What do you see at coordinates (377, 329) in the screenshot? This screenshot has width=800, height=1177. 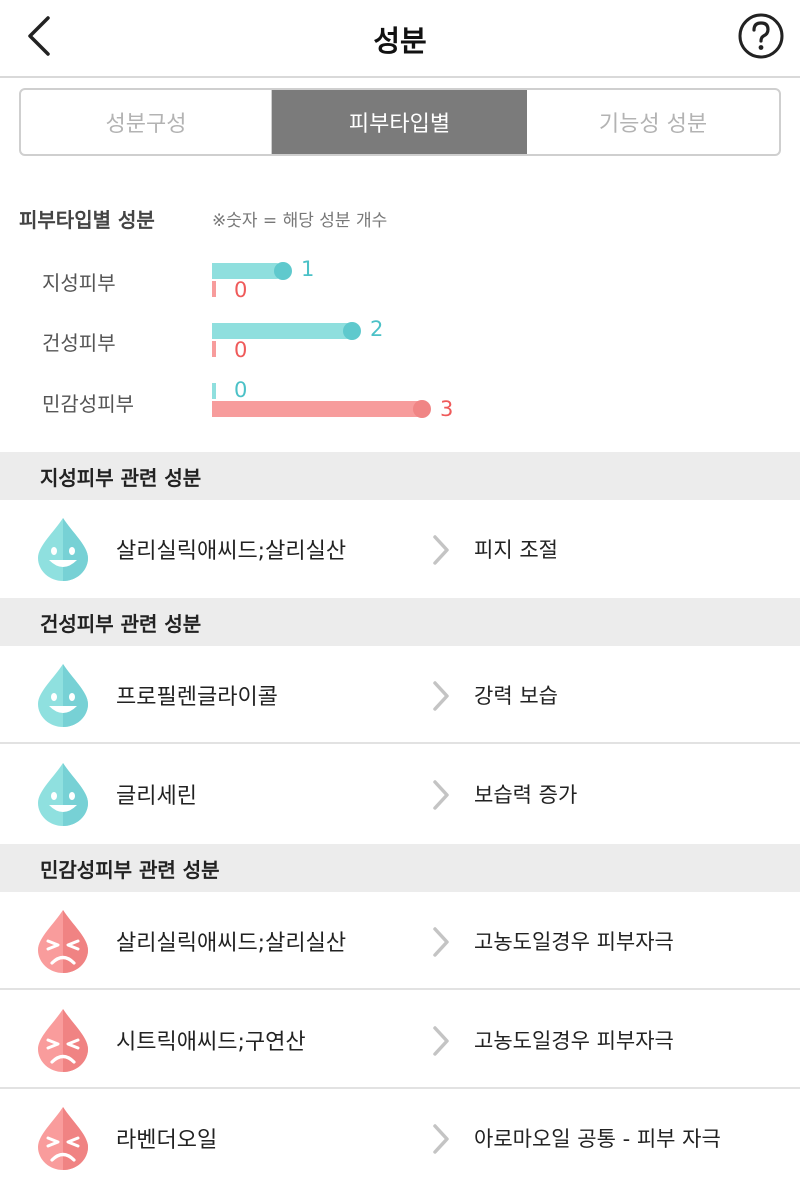 I see `dry-good-count: 2` at bounding box center [377, 329].